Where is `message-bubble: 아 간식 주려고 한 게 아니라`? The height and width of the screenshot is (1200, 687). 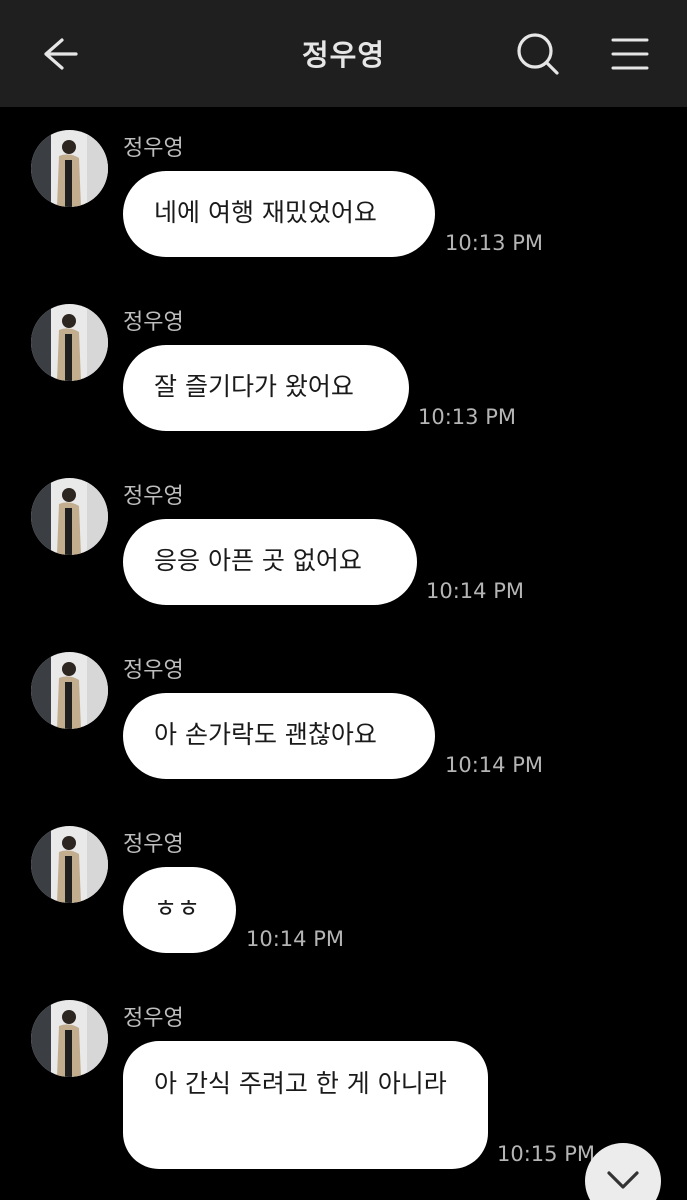
message-bubble: 아 간식 주려고 한 게 아니라 is located at coordinates (305, 1105).